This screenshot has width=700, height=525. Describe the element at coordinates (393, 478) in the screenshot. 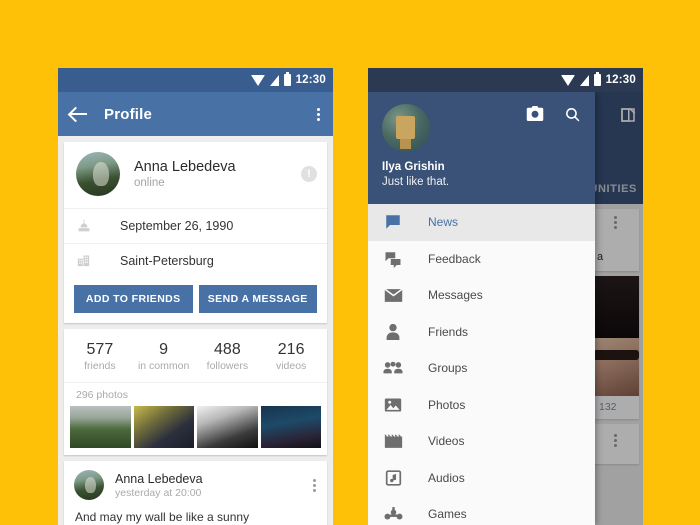

I see `music-note-icon` at that location.